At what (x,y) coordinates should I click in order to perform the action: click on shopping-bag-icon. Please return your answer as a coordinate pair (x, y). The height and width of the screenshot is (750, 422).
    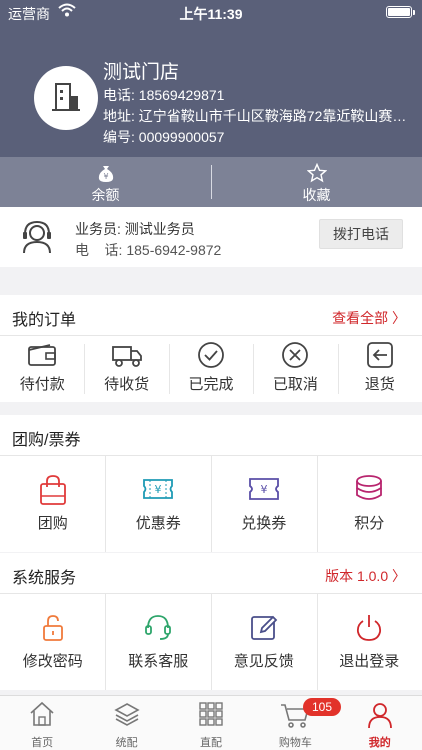
    Looking at the image, I should click on (53, 490).